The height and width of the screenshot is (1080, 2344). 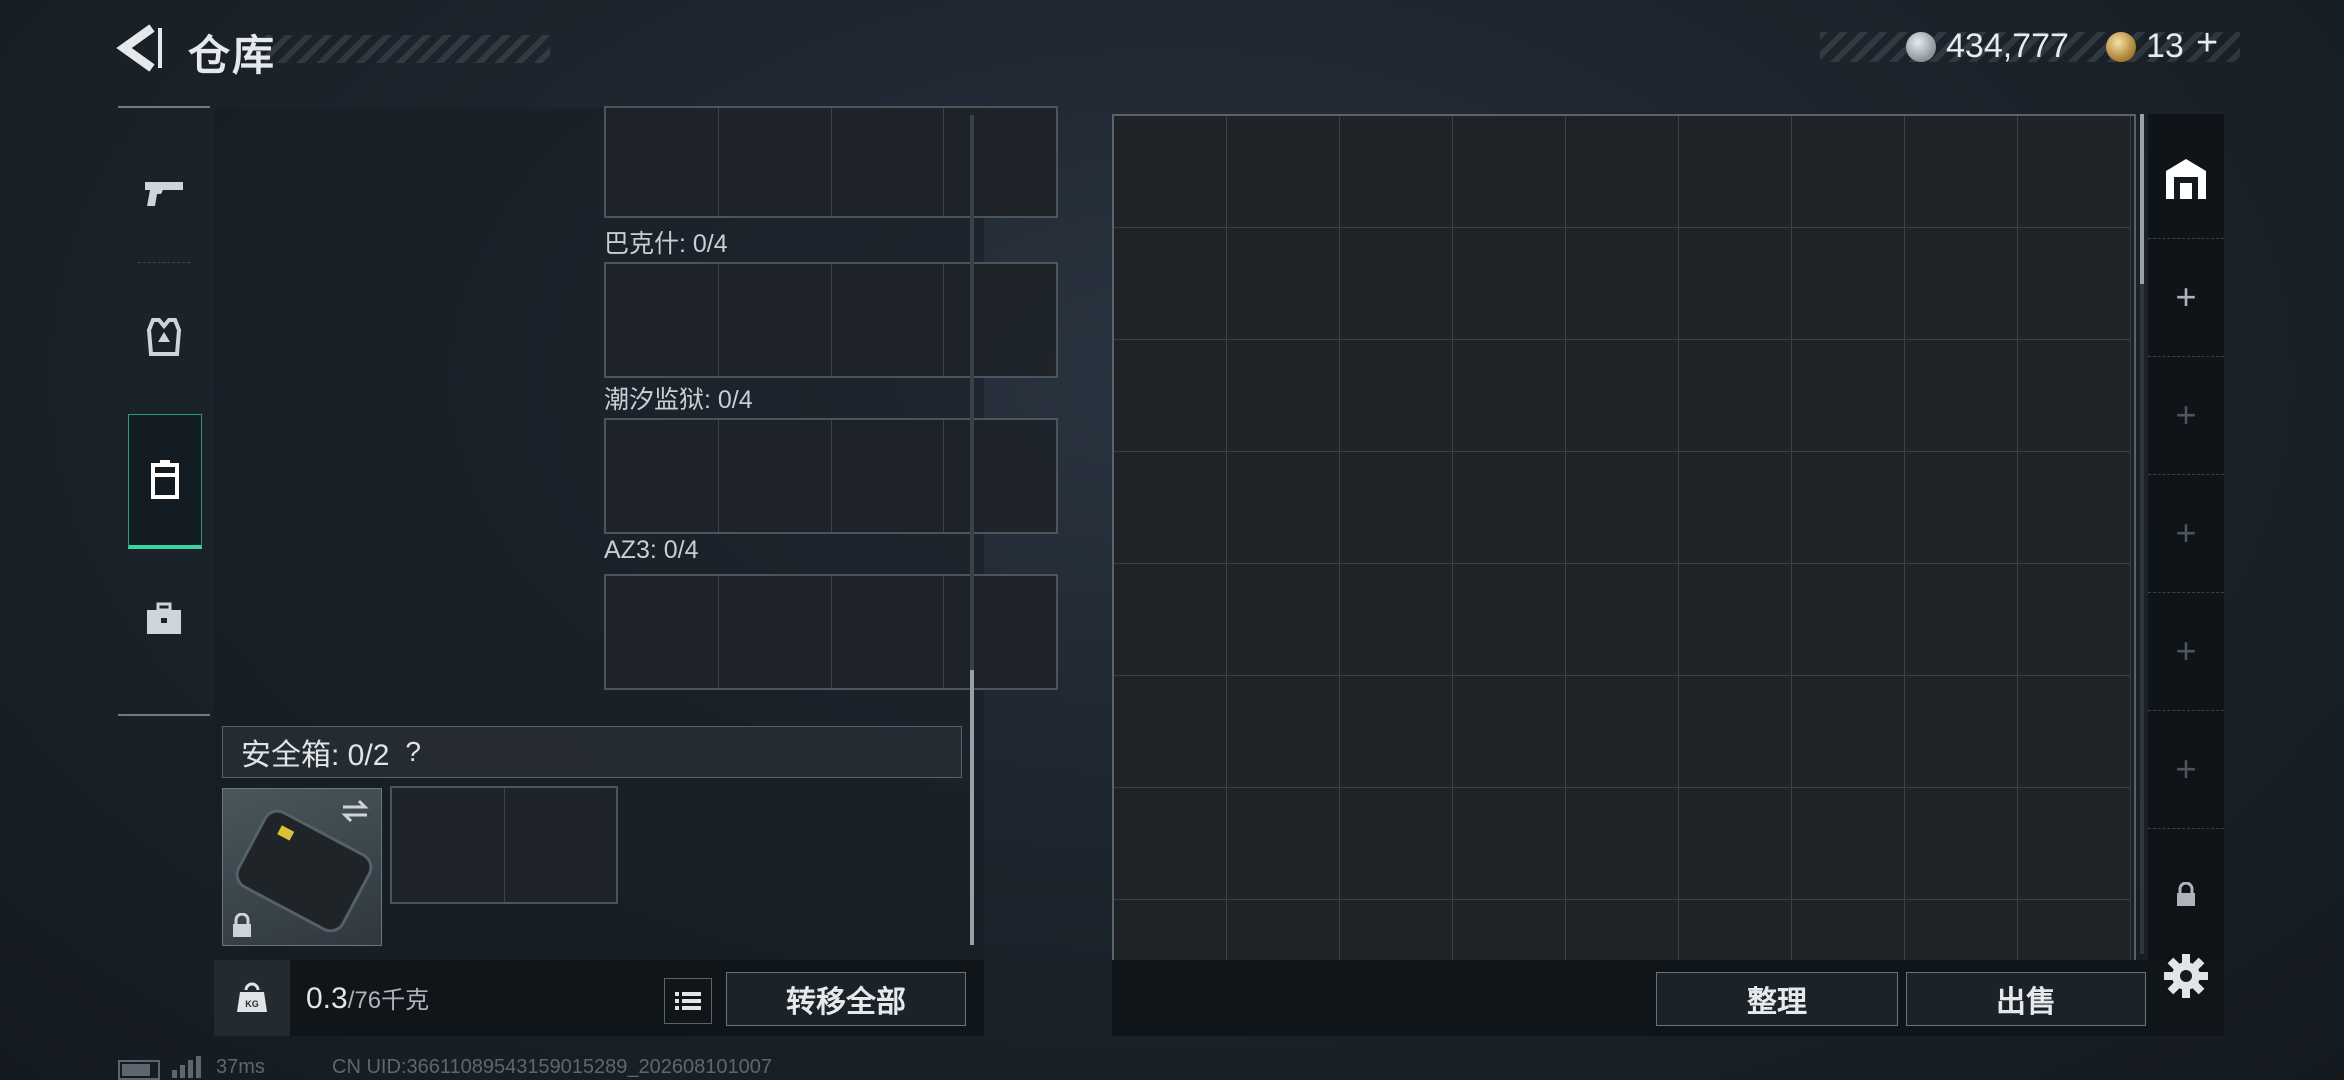 I want to click on right-scrollbar-thumb, so click(x=2142, y=199).